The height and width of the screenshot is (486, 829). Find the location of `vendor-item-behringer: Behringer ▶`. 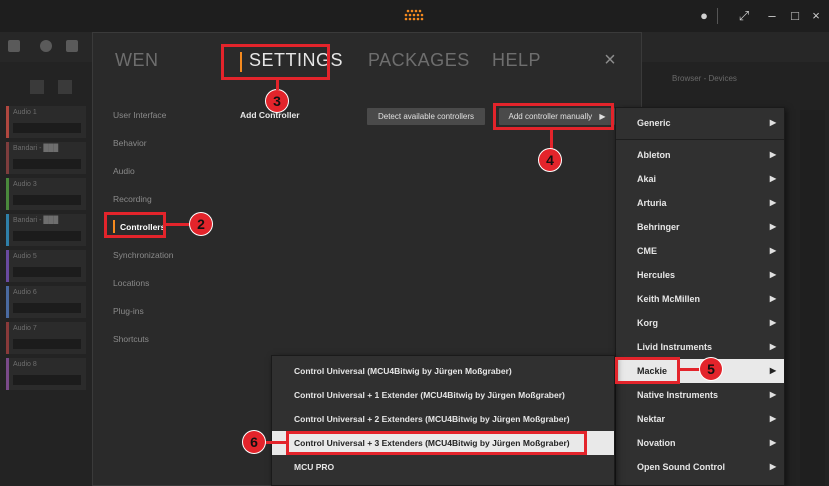

vendor-item-behringer: Behringer ▶ is located at coordinates (700, 227).